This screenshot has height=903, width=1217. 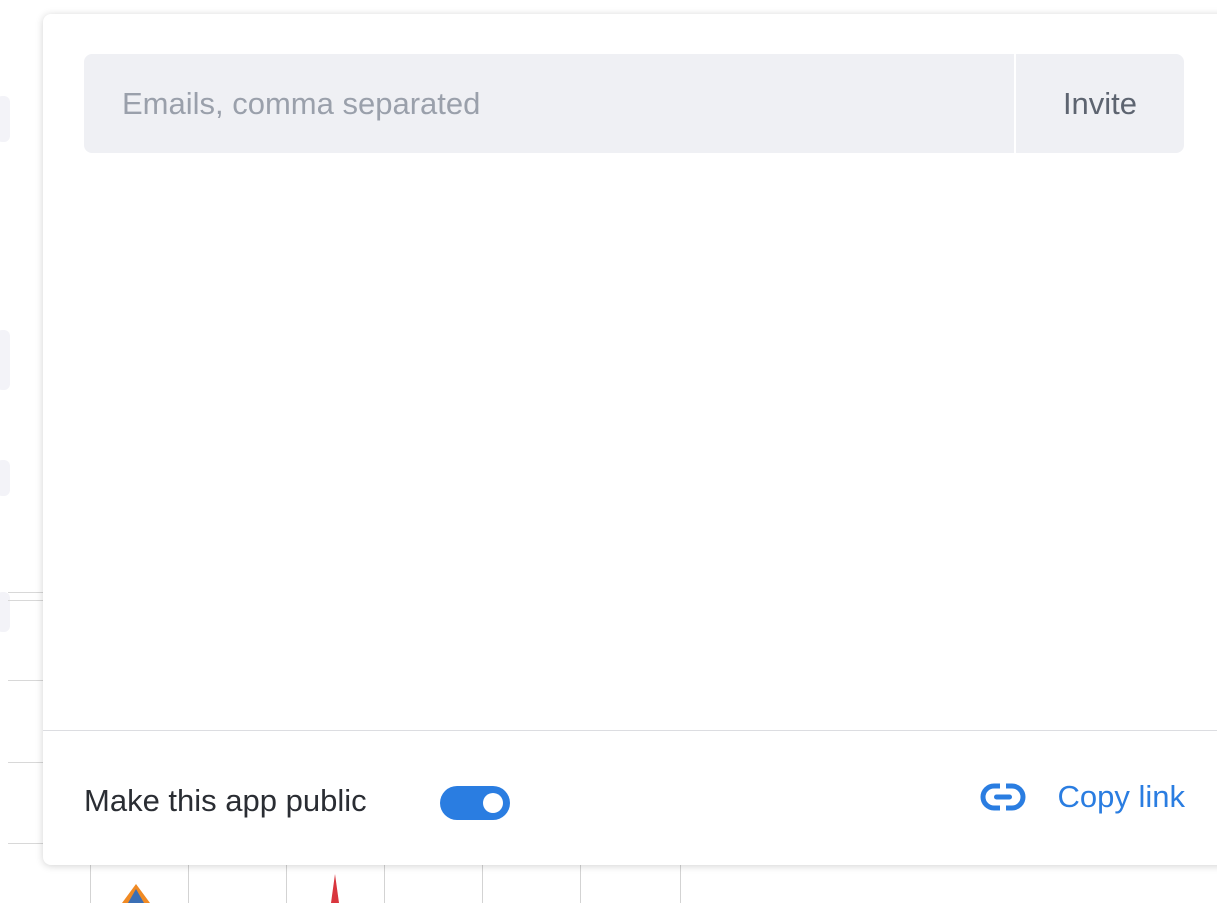 I want to click on invite-row: Invite, so click(x=634, y=103).